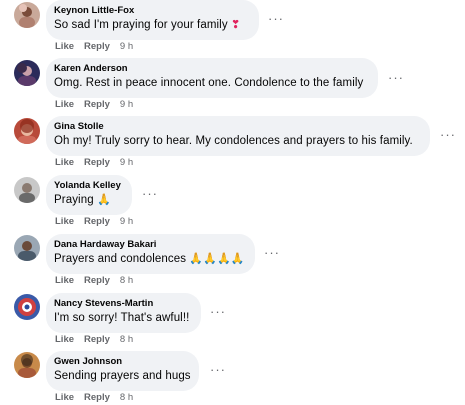  I want to click on comment-text: Sending prayers and hugs, so click(122, 376).